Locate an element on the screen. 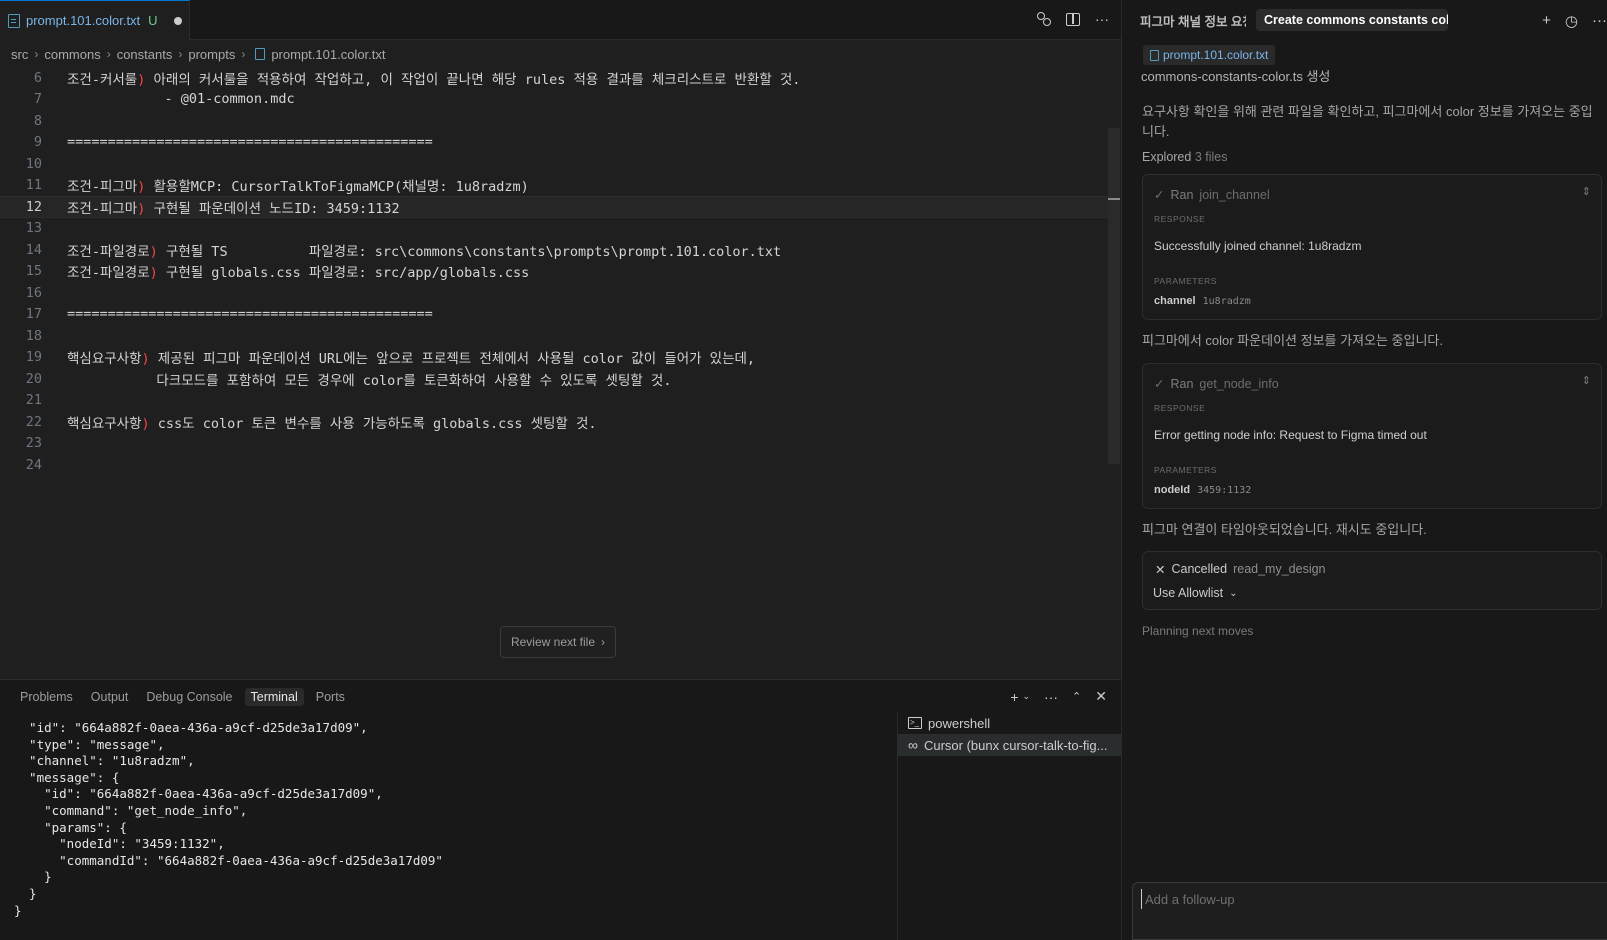  terminal-item-powershell: >_ powershell is located at coordinates (1009, 723).